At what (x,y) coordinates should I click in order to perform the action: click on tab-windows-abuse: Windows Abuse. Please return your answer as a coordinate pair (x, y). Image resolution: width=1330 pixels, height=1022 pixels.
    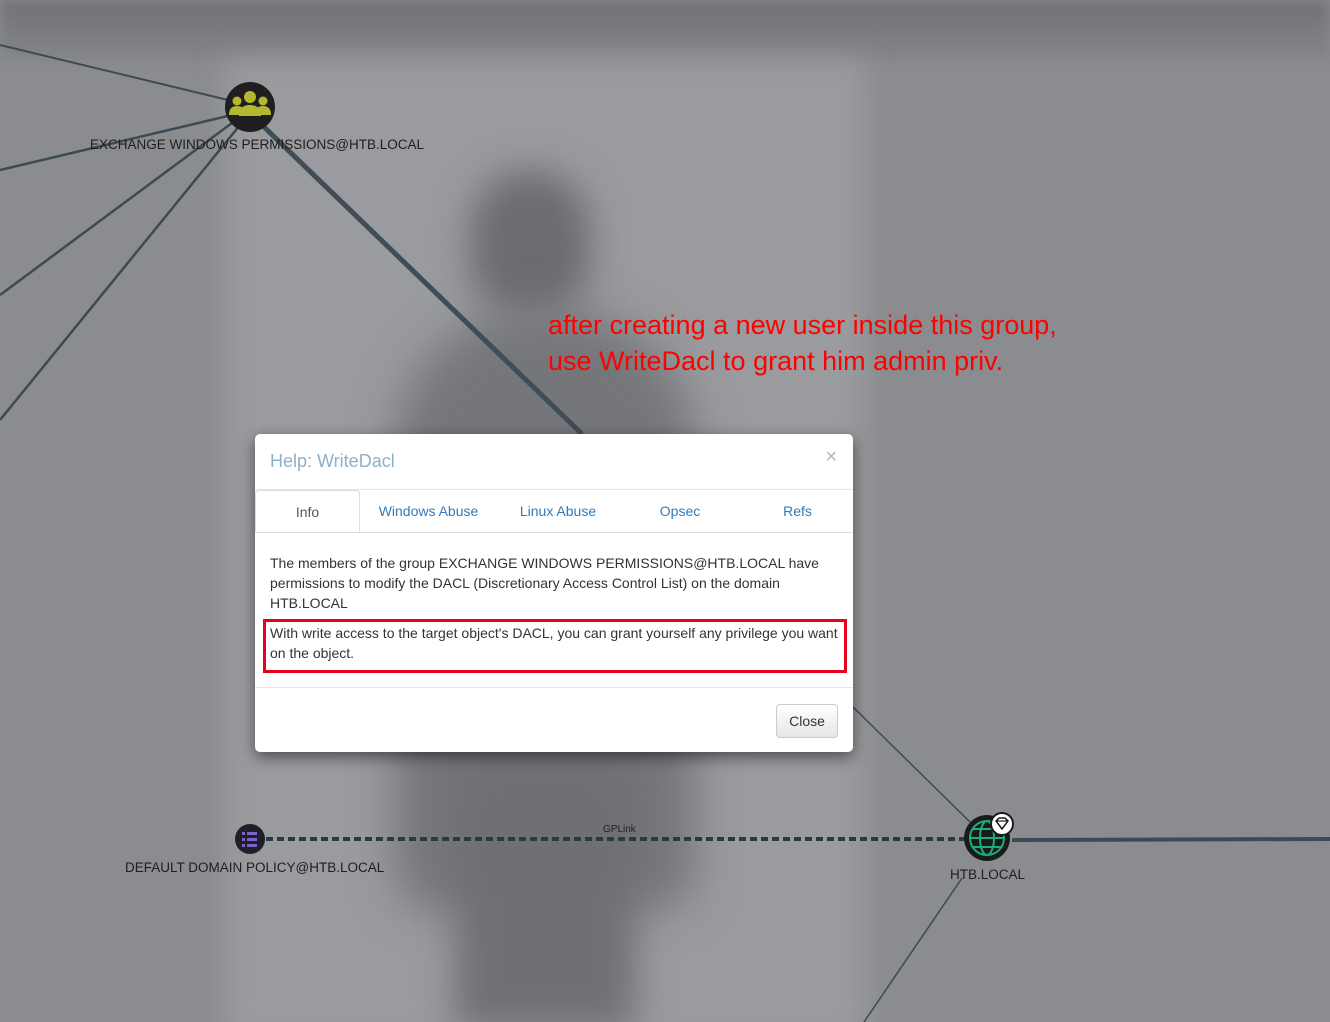
    Looking at the image, I should click on (428, 511).